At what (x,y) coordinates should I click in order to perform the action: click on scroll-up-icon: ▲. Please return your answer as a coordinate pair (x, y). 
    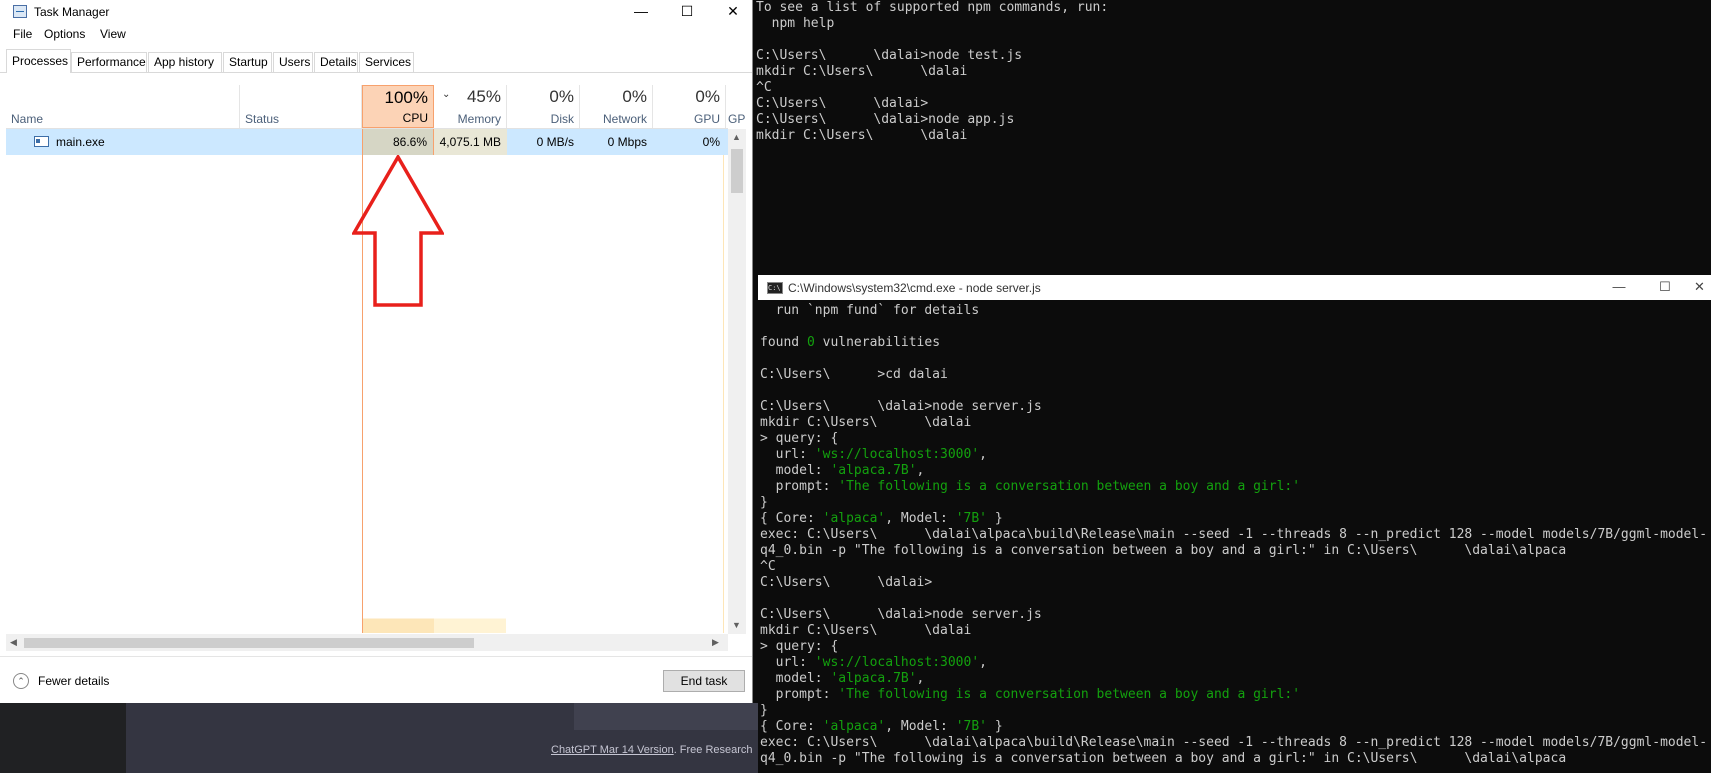
    Looking at the image, I should click on (736, 137).